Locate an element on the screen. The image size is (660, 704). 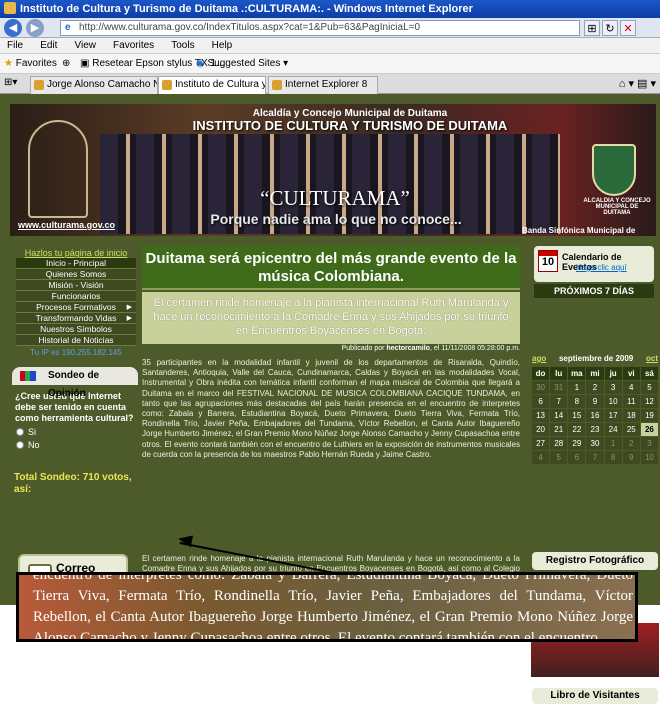
calendar-day: 22 is located at coordinates (577, 429).